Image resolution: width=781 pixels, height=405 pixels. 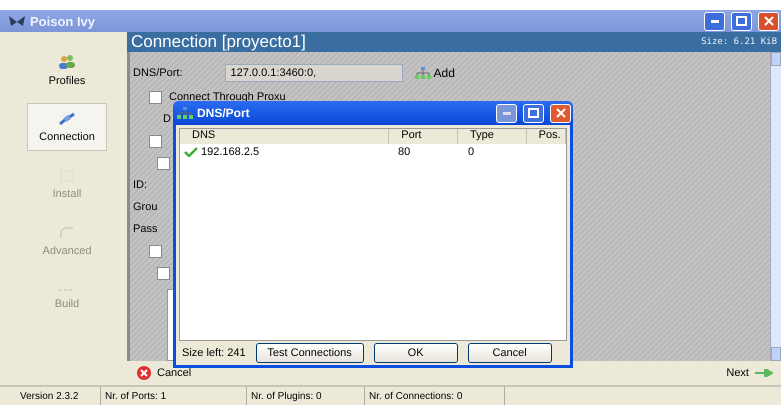 What do you see at coordinates (140, 185) in the screenshot?
I see `field-label: ID:` at bounding box center [140, 185].